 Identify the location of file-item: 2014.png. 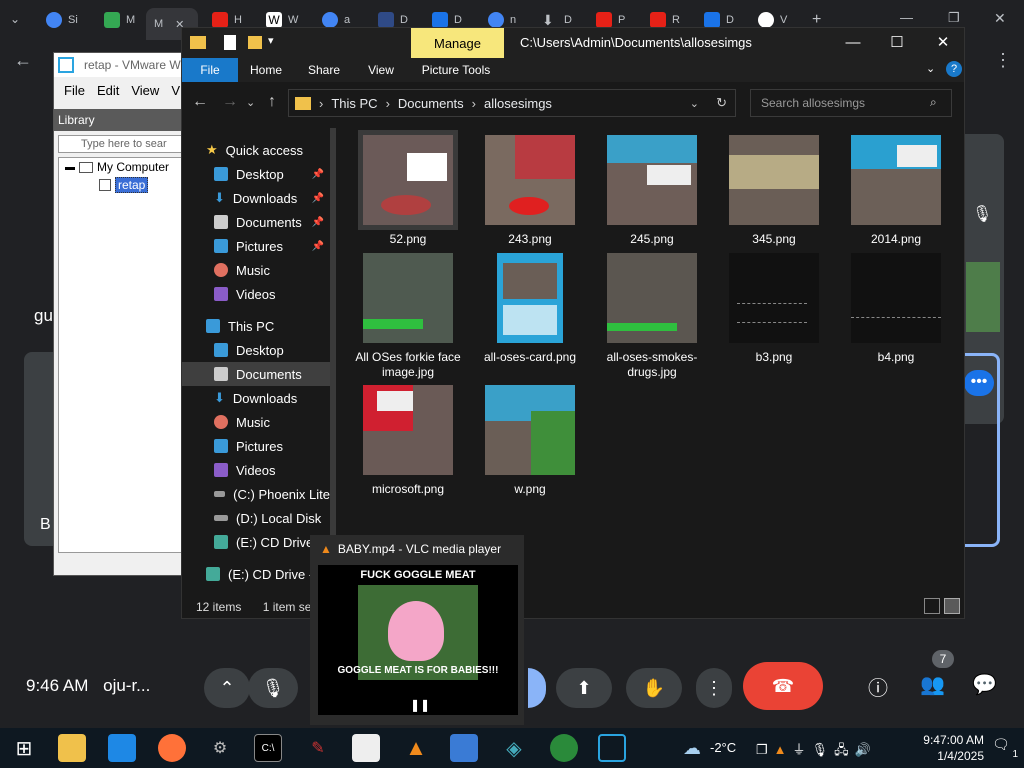
(896, 188).